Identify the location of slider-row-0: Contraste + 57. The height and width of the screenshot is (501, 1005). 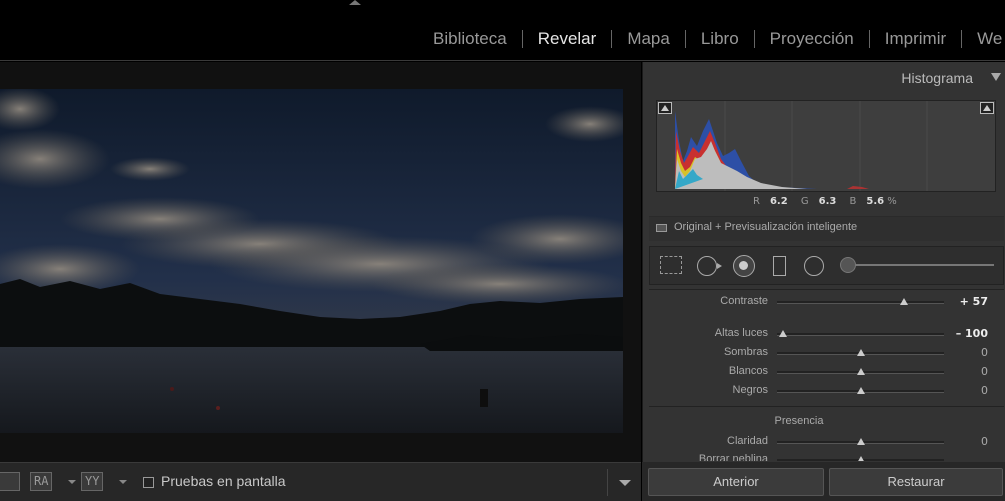
(826, 302).